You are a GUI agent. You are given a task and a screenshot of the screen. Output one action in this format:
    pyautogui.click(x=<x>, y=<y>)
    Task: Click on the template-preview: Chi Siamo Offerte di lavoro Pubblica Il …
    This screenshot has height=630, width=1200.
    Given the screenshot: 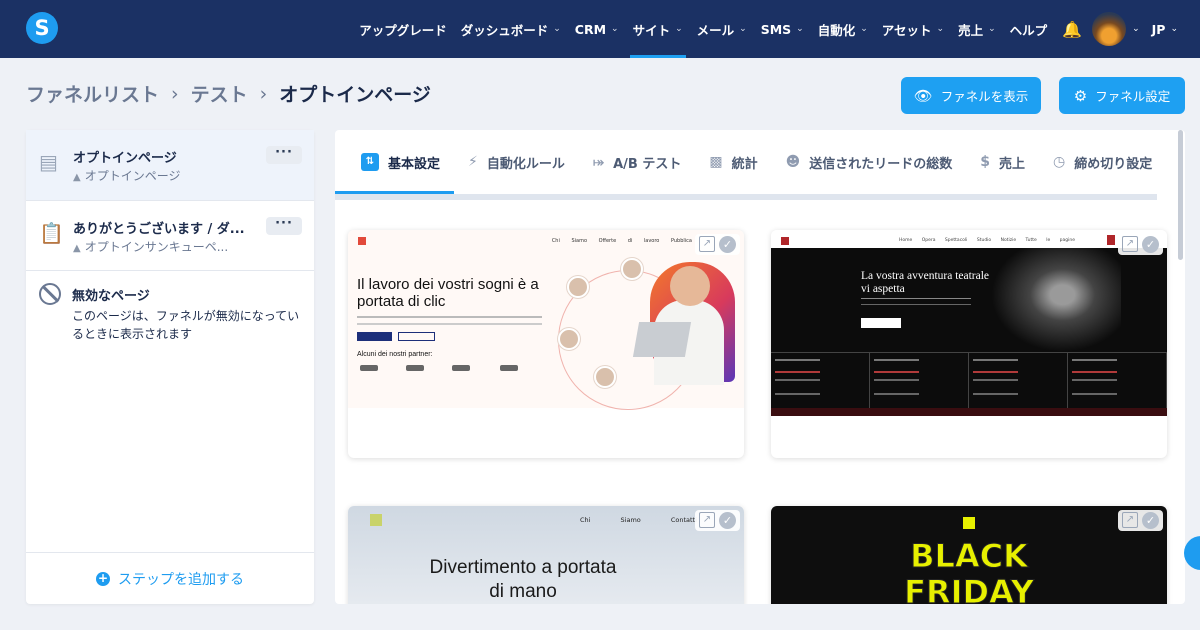 What is the action you would take?
    pyautogui.click(x=546, y=320)
    